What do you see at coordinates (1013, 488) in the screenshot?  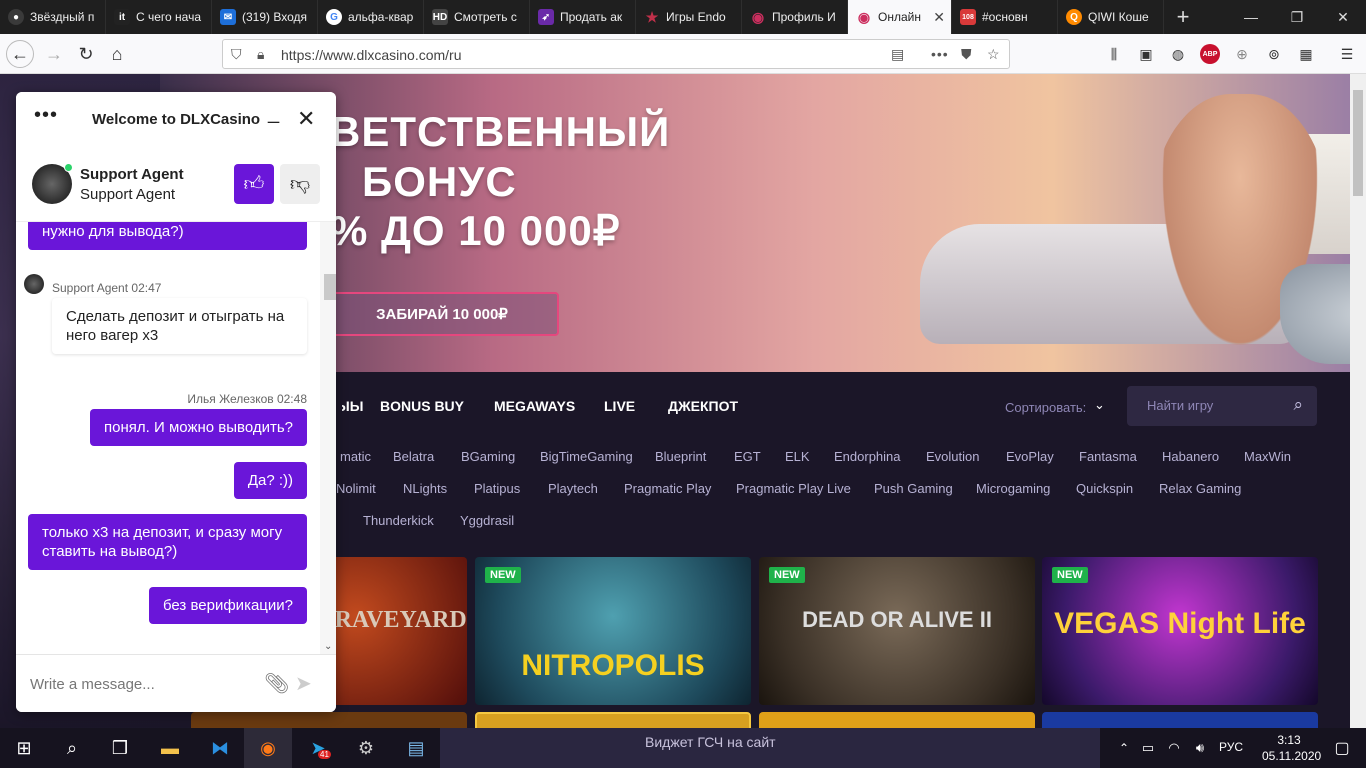 I see `provider-link: Microgaming` at bounding box center [1013, 488].